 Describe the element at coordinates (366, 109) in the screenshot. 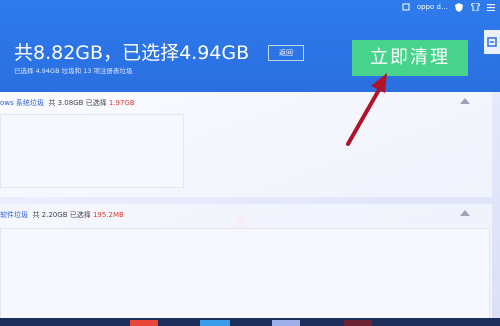

I see `red-arrow-annotation` at that location.